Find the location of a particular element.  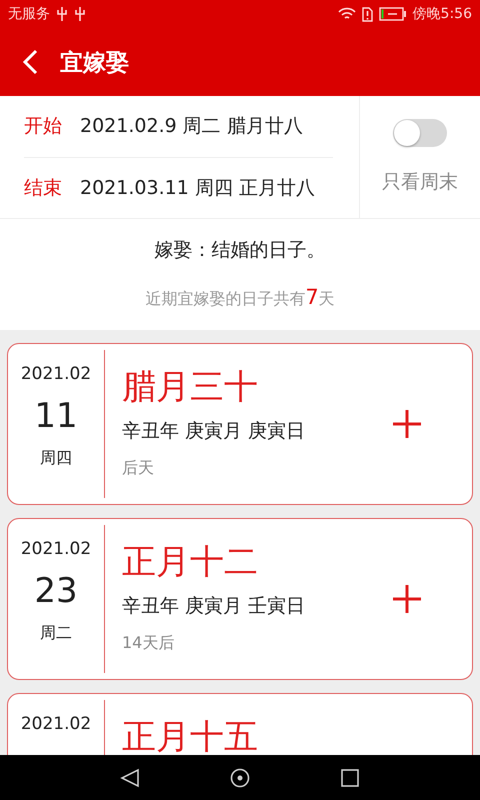

lunar-date: 正月十五 is located at coordinates (190, 735).